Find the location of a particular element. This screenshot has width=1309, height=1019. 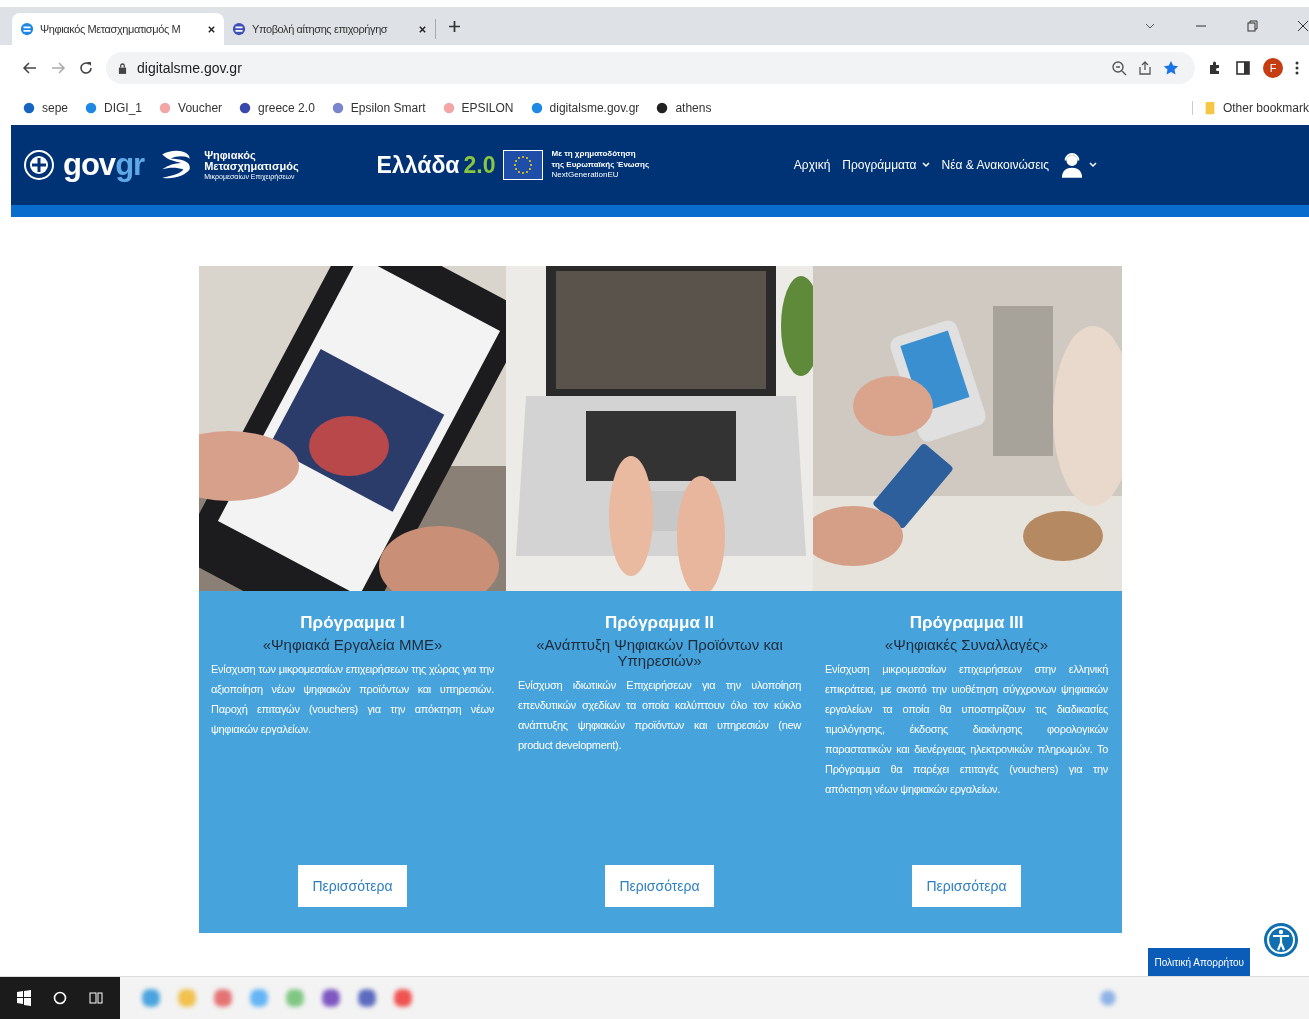

bookmark-item: greece 2.0 is located at coordinates (276, 108).